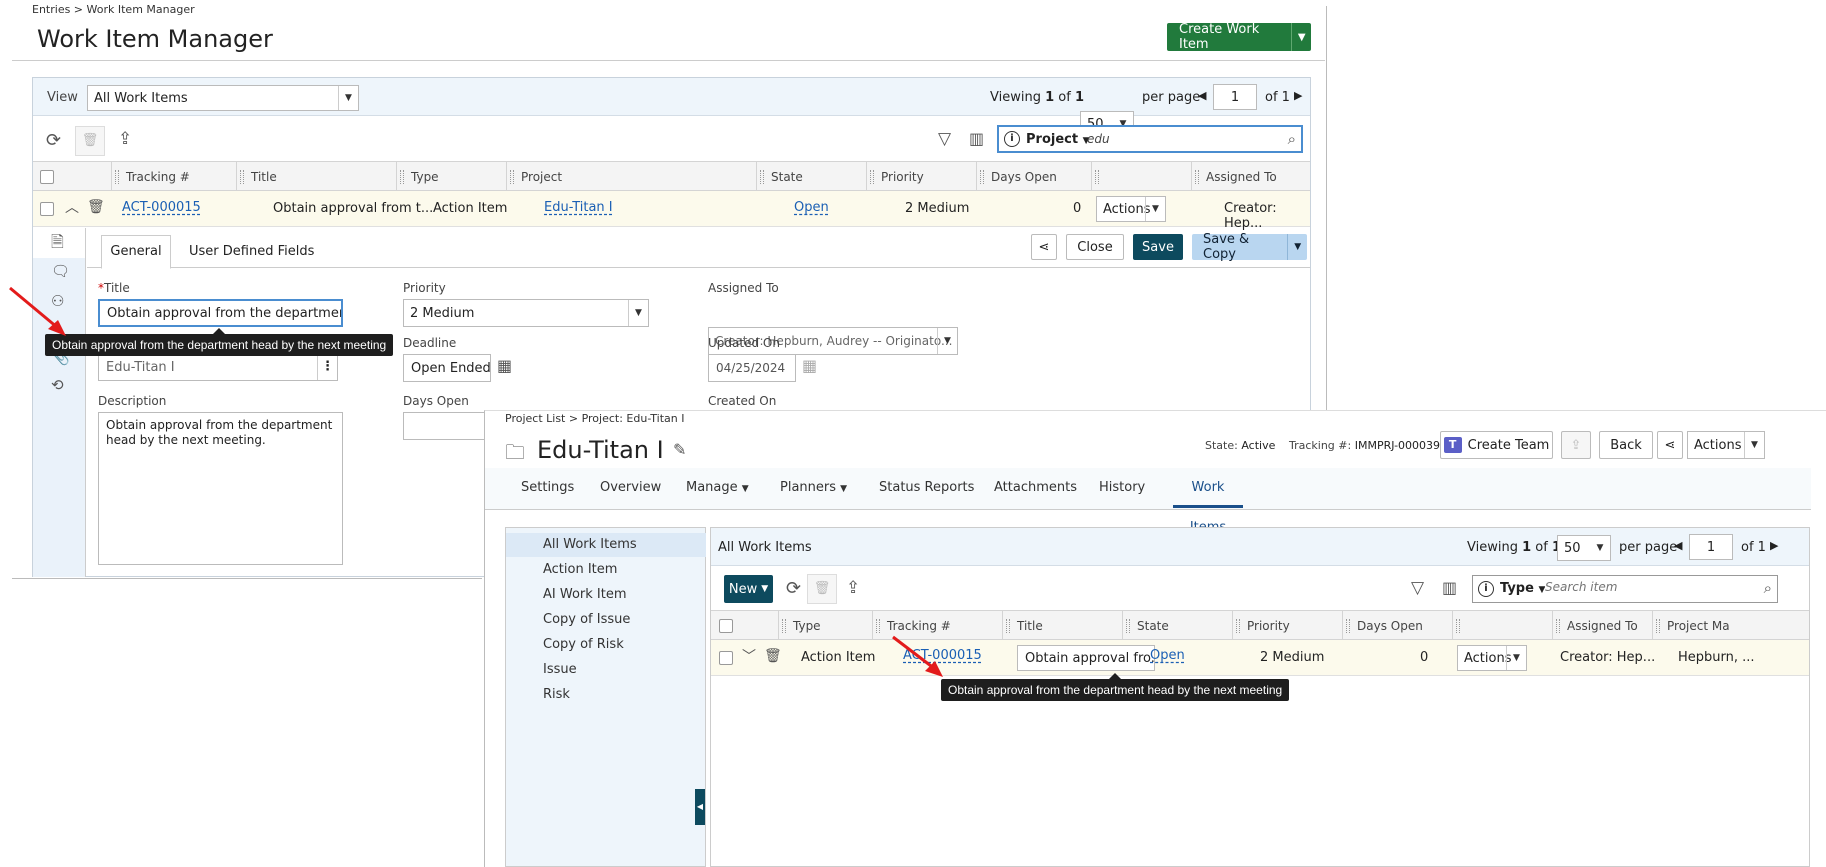 Image resolution: width=1826 pixels, height=867 pixels. I want to click on create-work-item-button: Create Work Item ▼, so click(1239, 37).